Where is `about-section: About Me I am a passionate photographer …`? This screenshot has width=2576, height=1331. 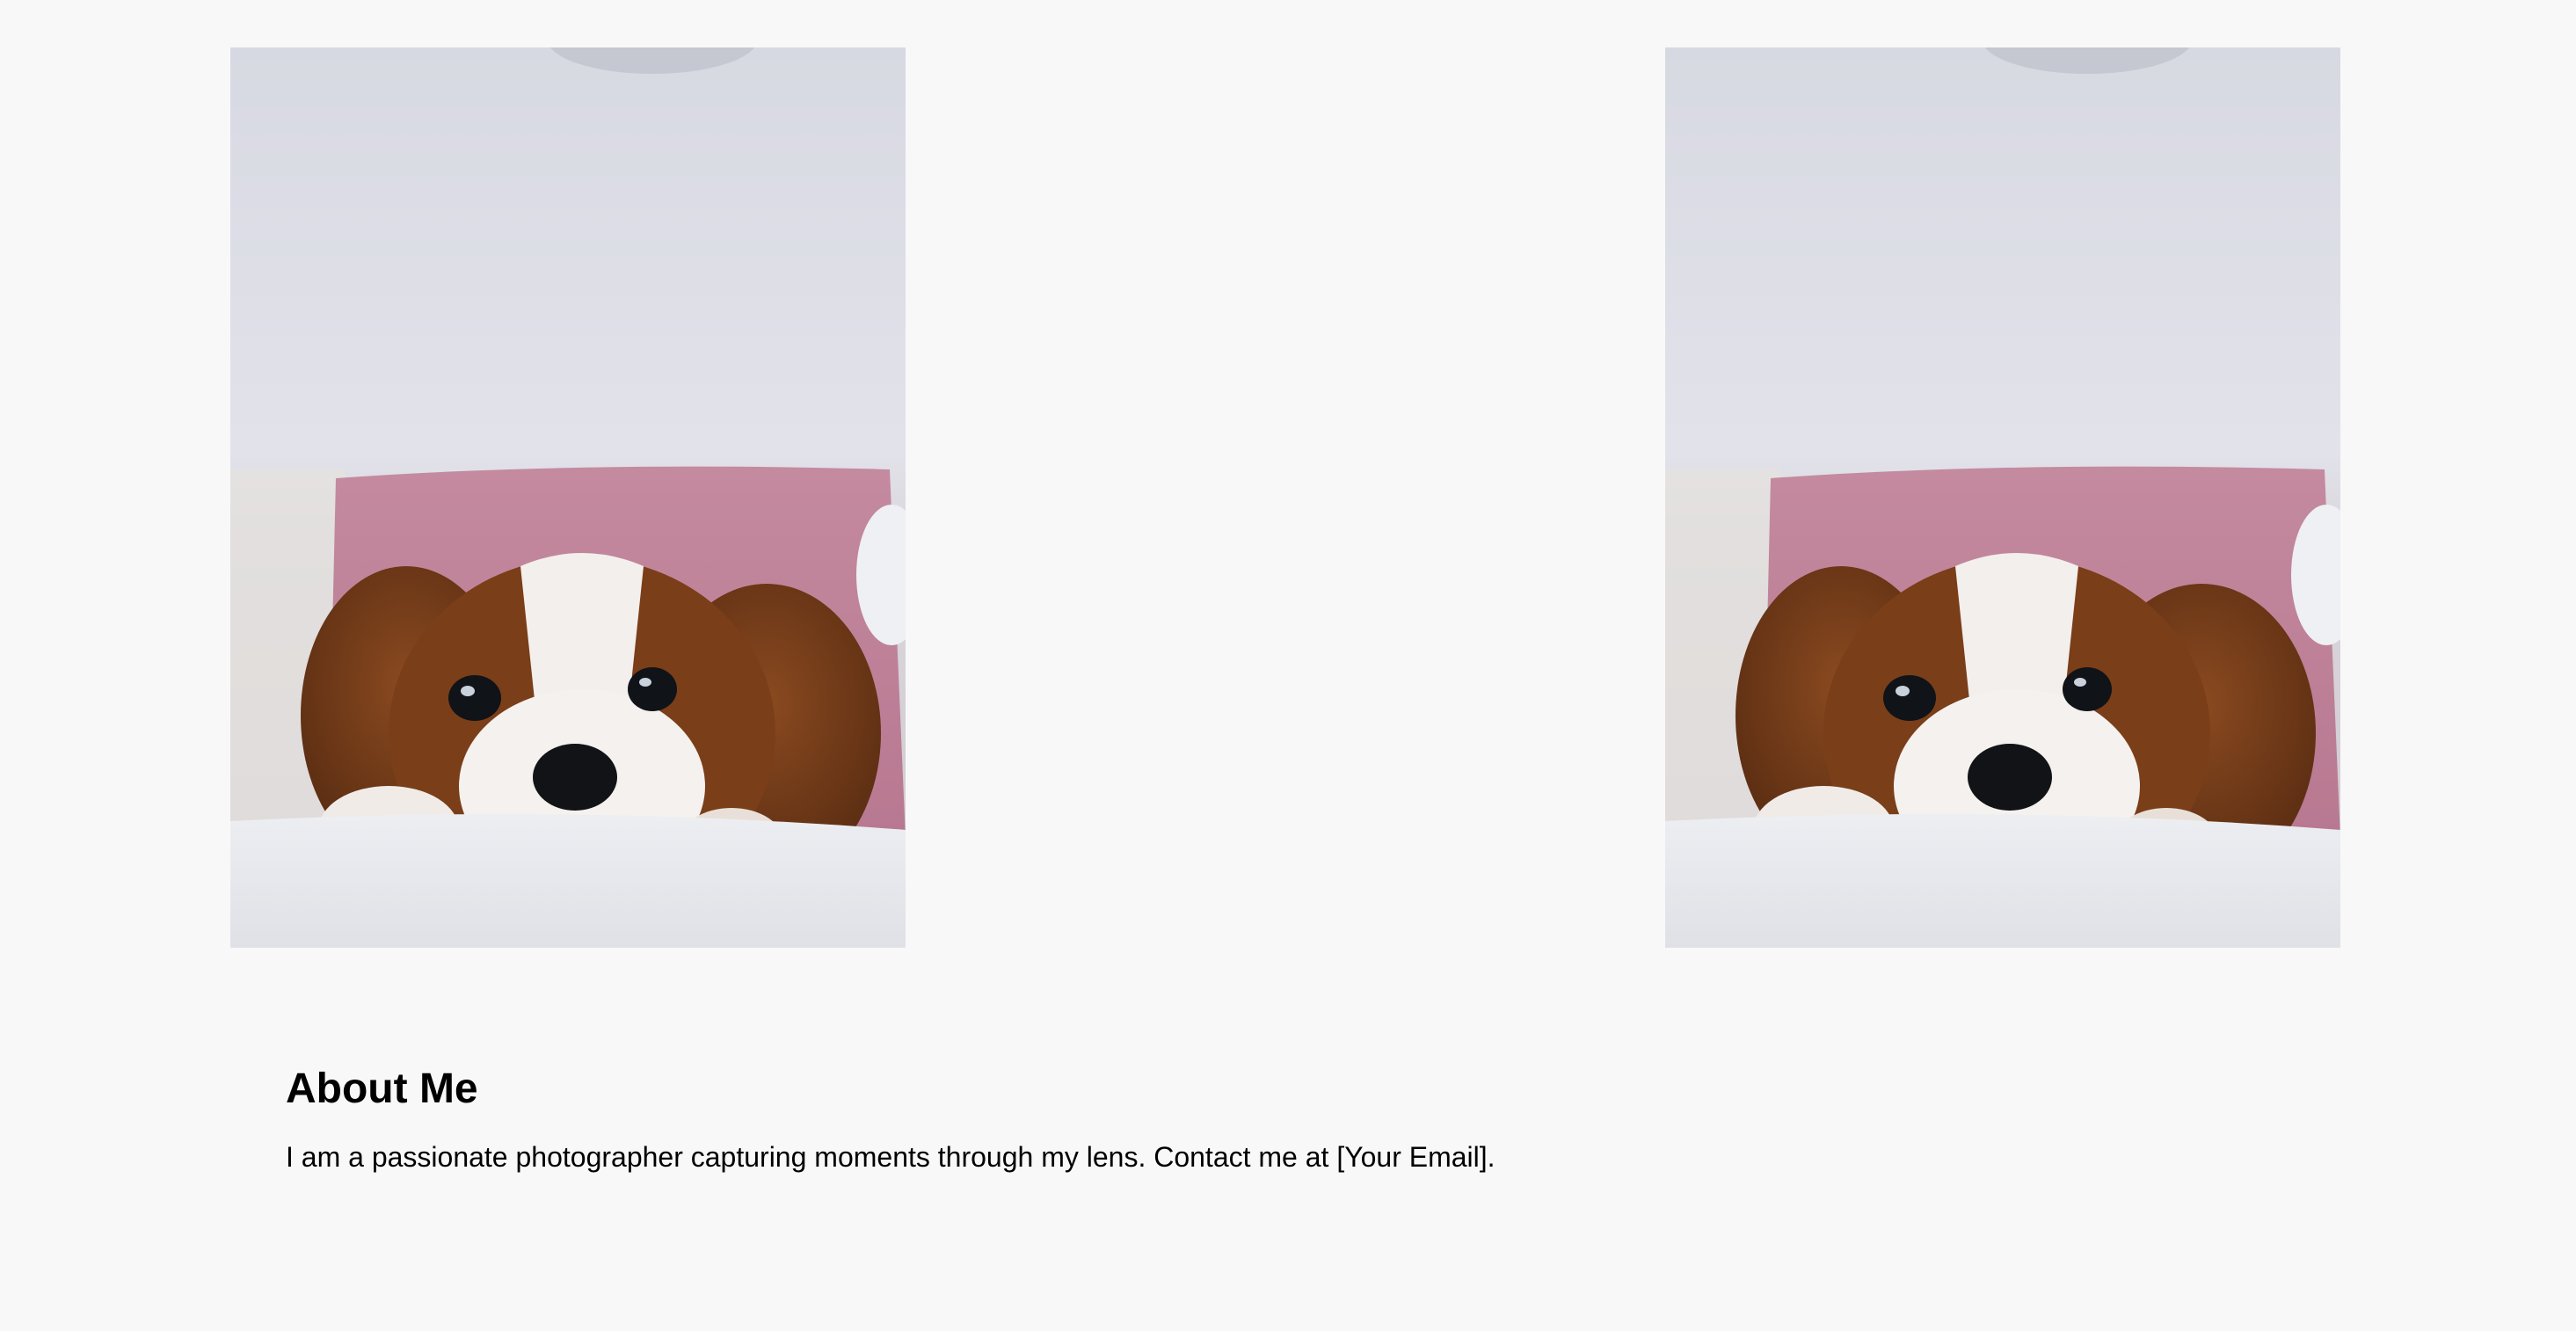
about-section: About Me I am a passionate photographer … is located at coordinates (1297, 1119).